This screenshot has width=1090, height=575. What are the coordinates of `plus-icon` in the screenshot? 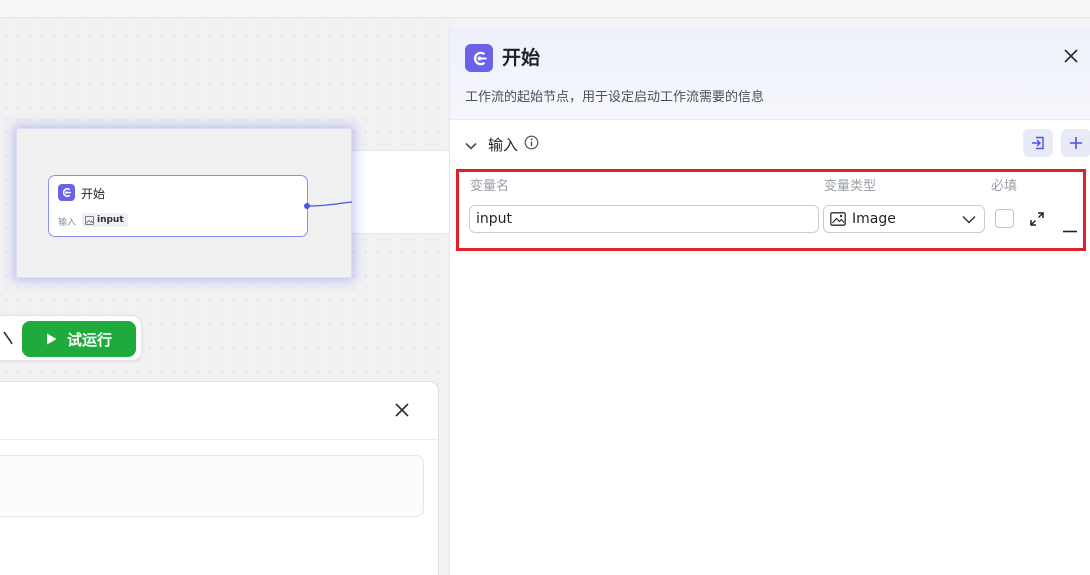 It's located at (1076, 143).